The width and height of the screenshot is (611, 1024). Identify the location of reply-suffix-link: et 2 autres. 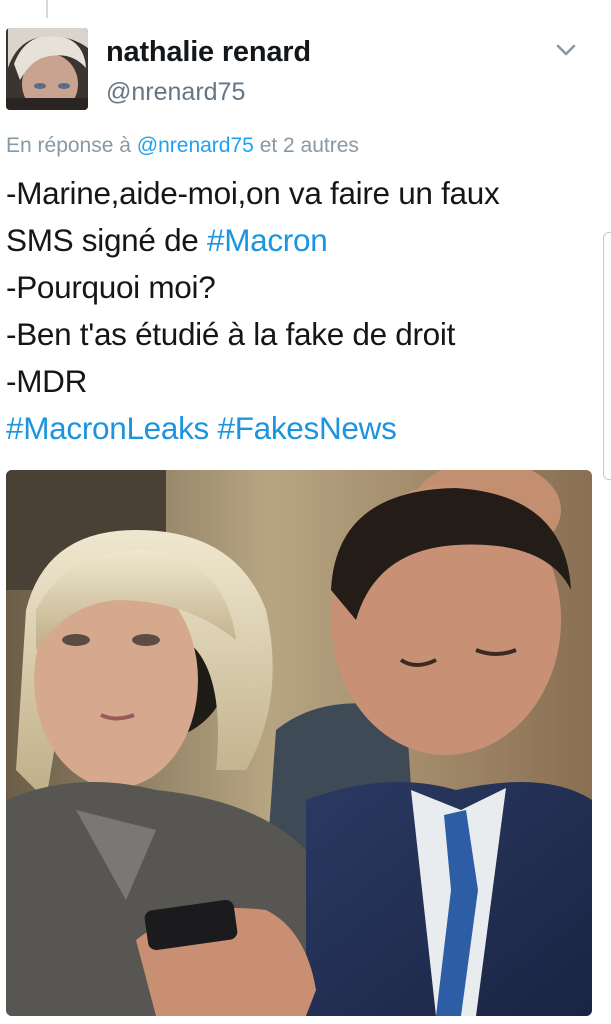
(309, 145).